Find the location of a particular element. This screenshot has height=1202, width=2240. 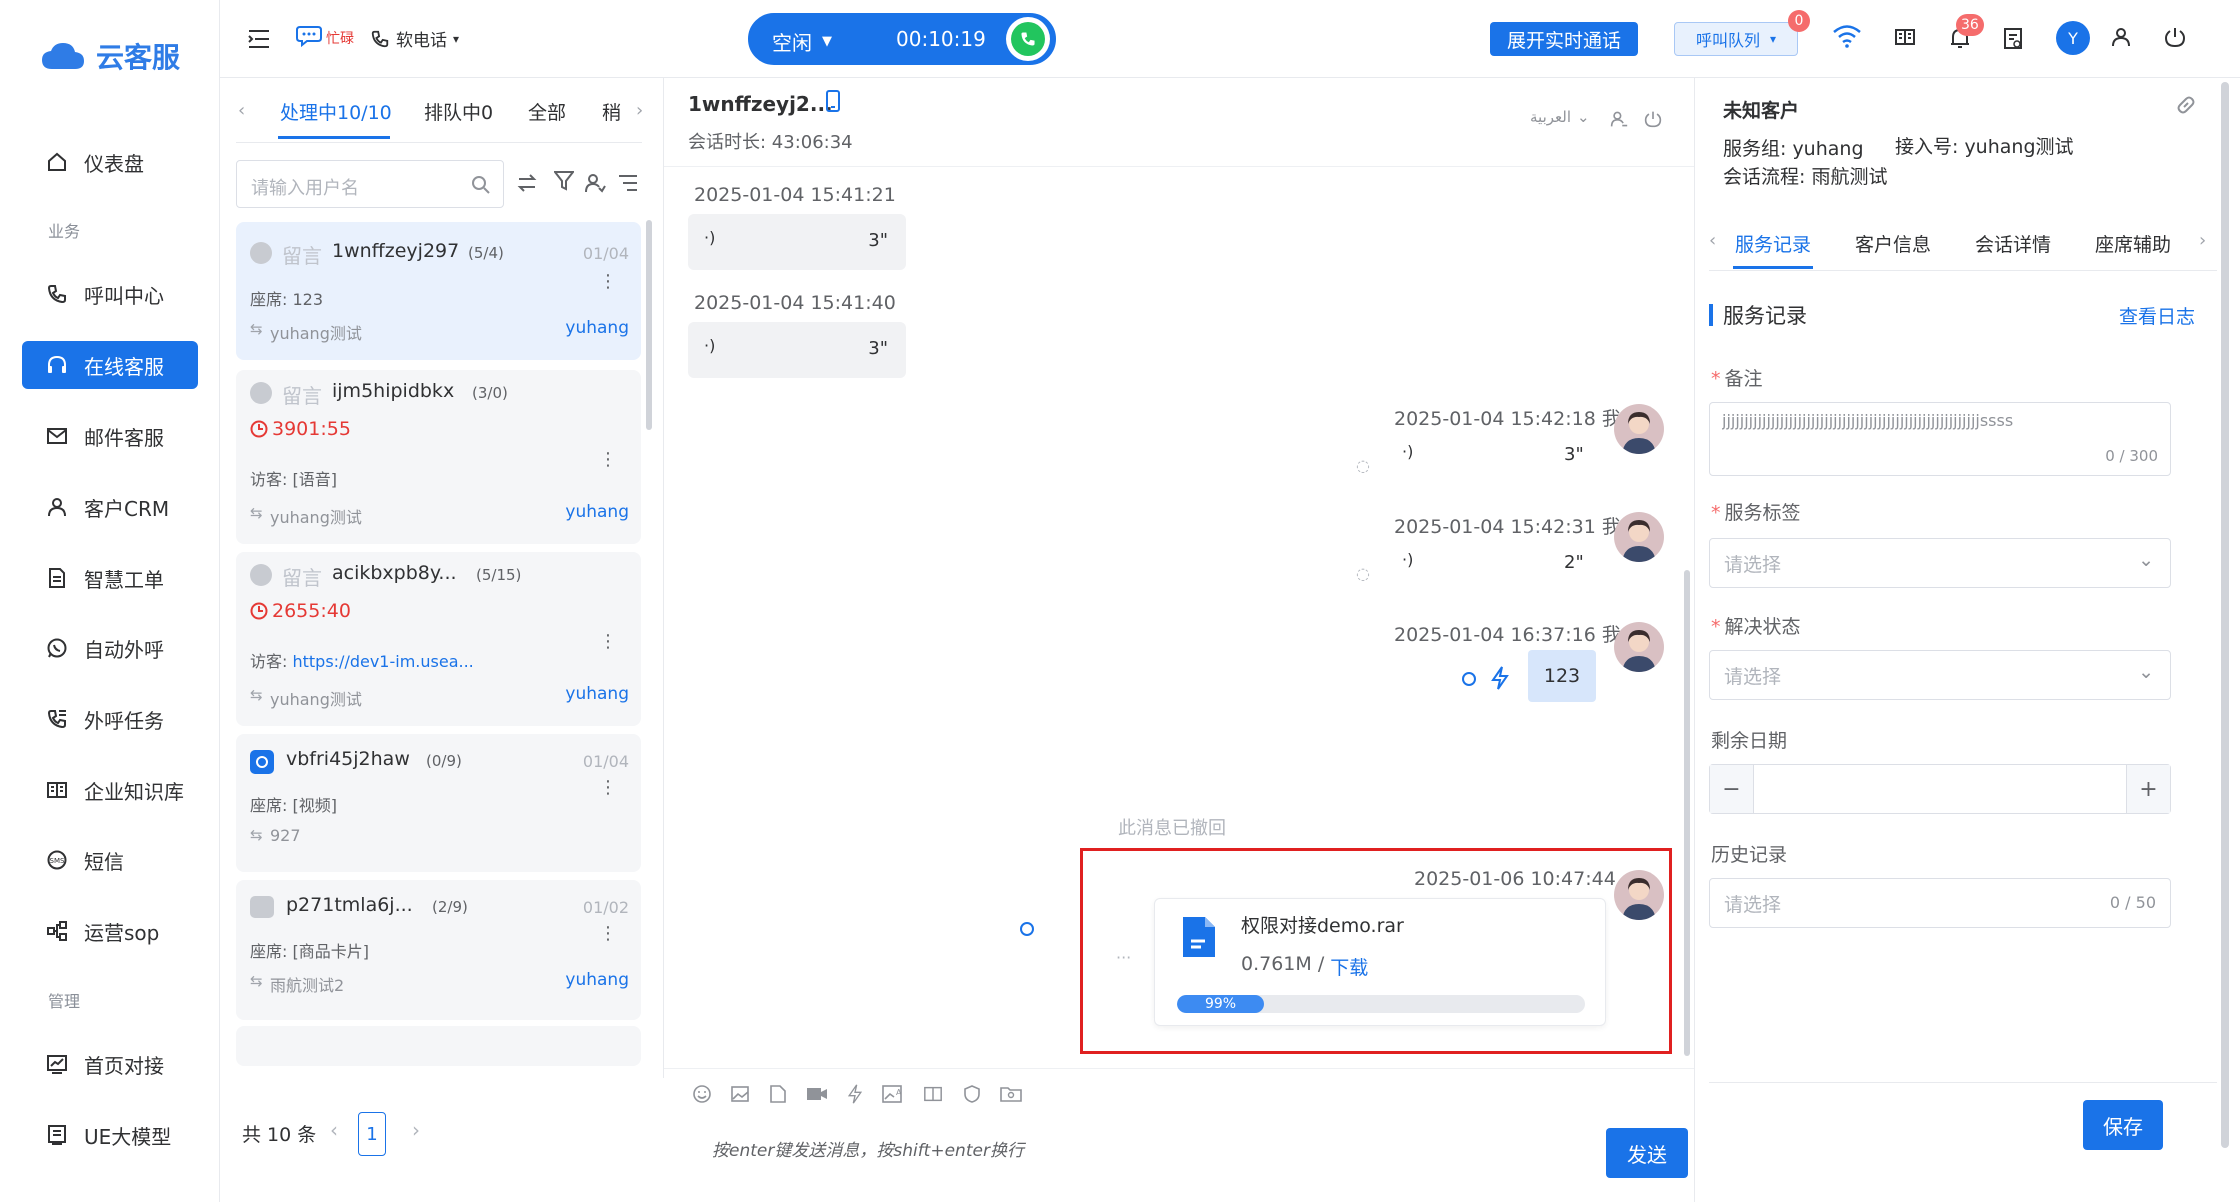

tab-session-detail: 会话详情 is located at coordinates (2013, 243).